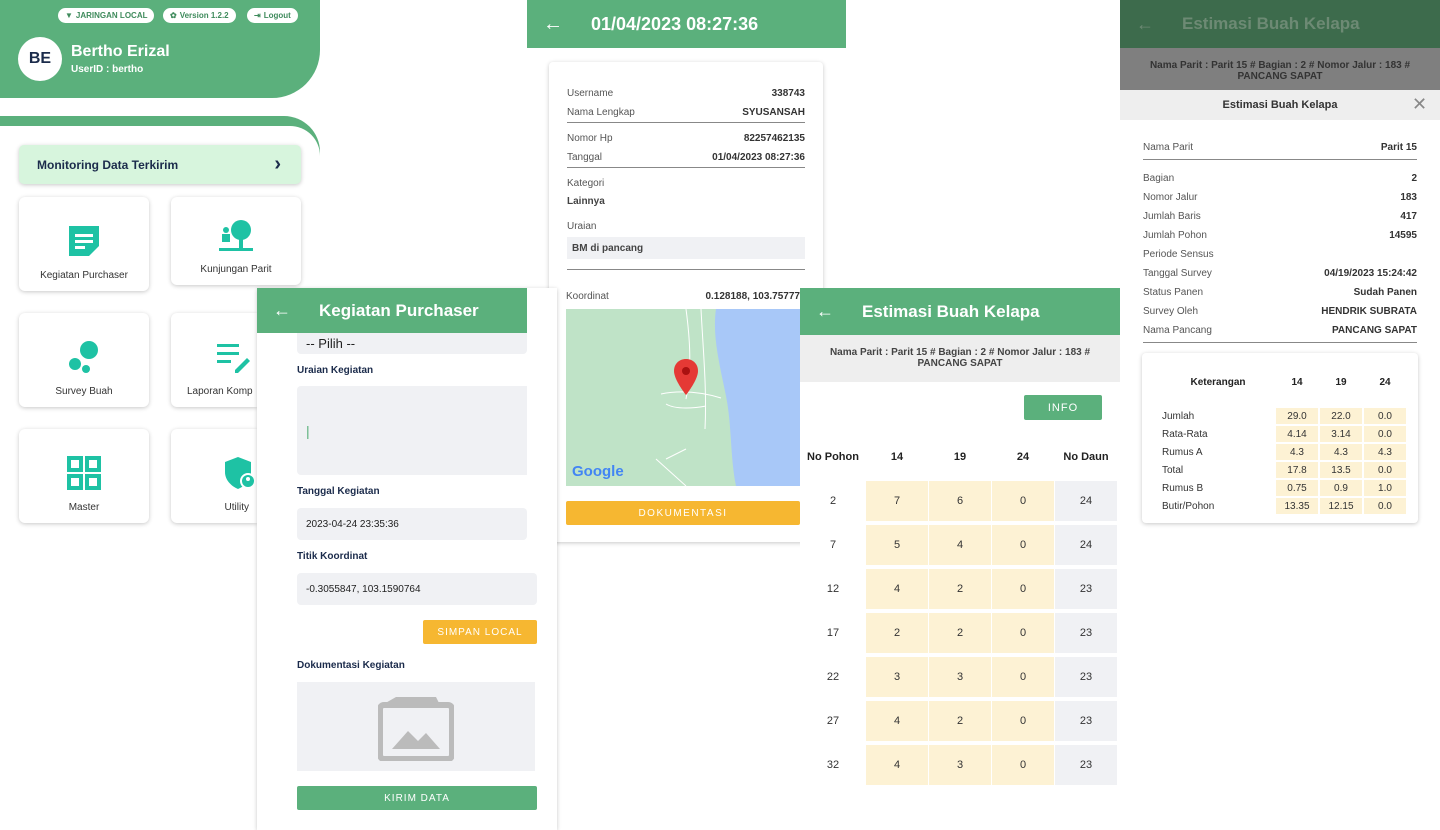  Describe the element at coordinates (683, 296) in the screenshot. I see `koordinat-row: Koordinat 0.128188, 103.75777` at that location.